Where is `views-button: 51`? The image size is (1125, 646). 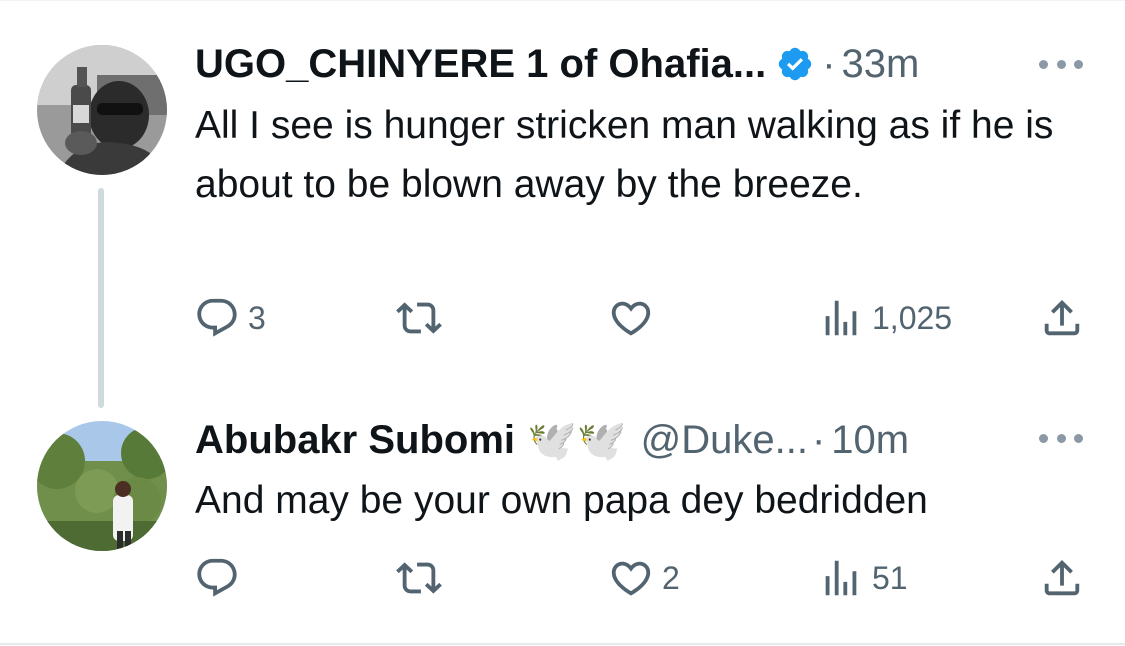 views-button: 51 is located at coordinates (863, 578).